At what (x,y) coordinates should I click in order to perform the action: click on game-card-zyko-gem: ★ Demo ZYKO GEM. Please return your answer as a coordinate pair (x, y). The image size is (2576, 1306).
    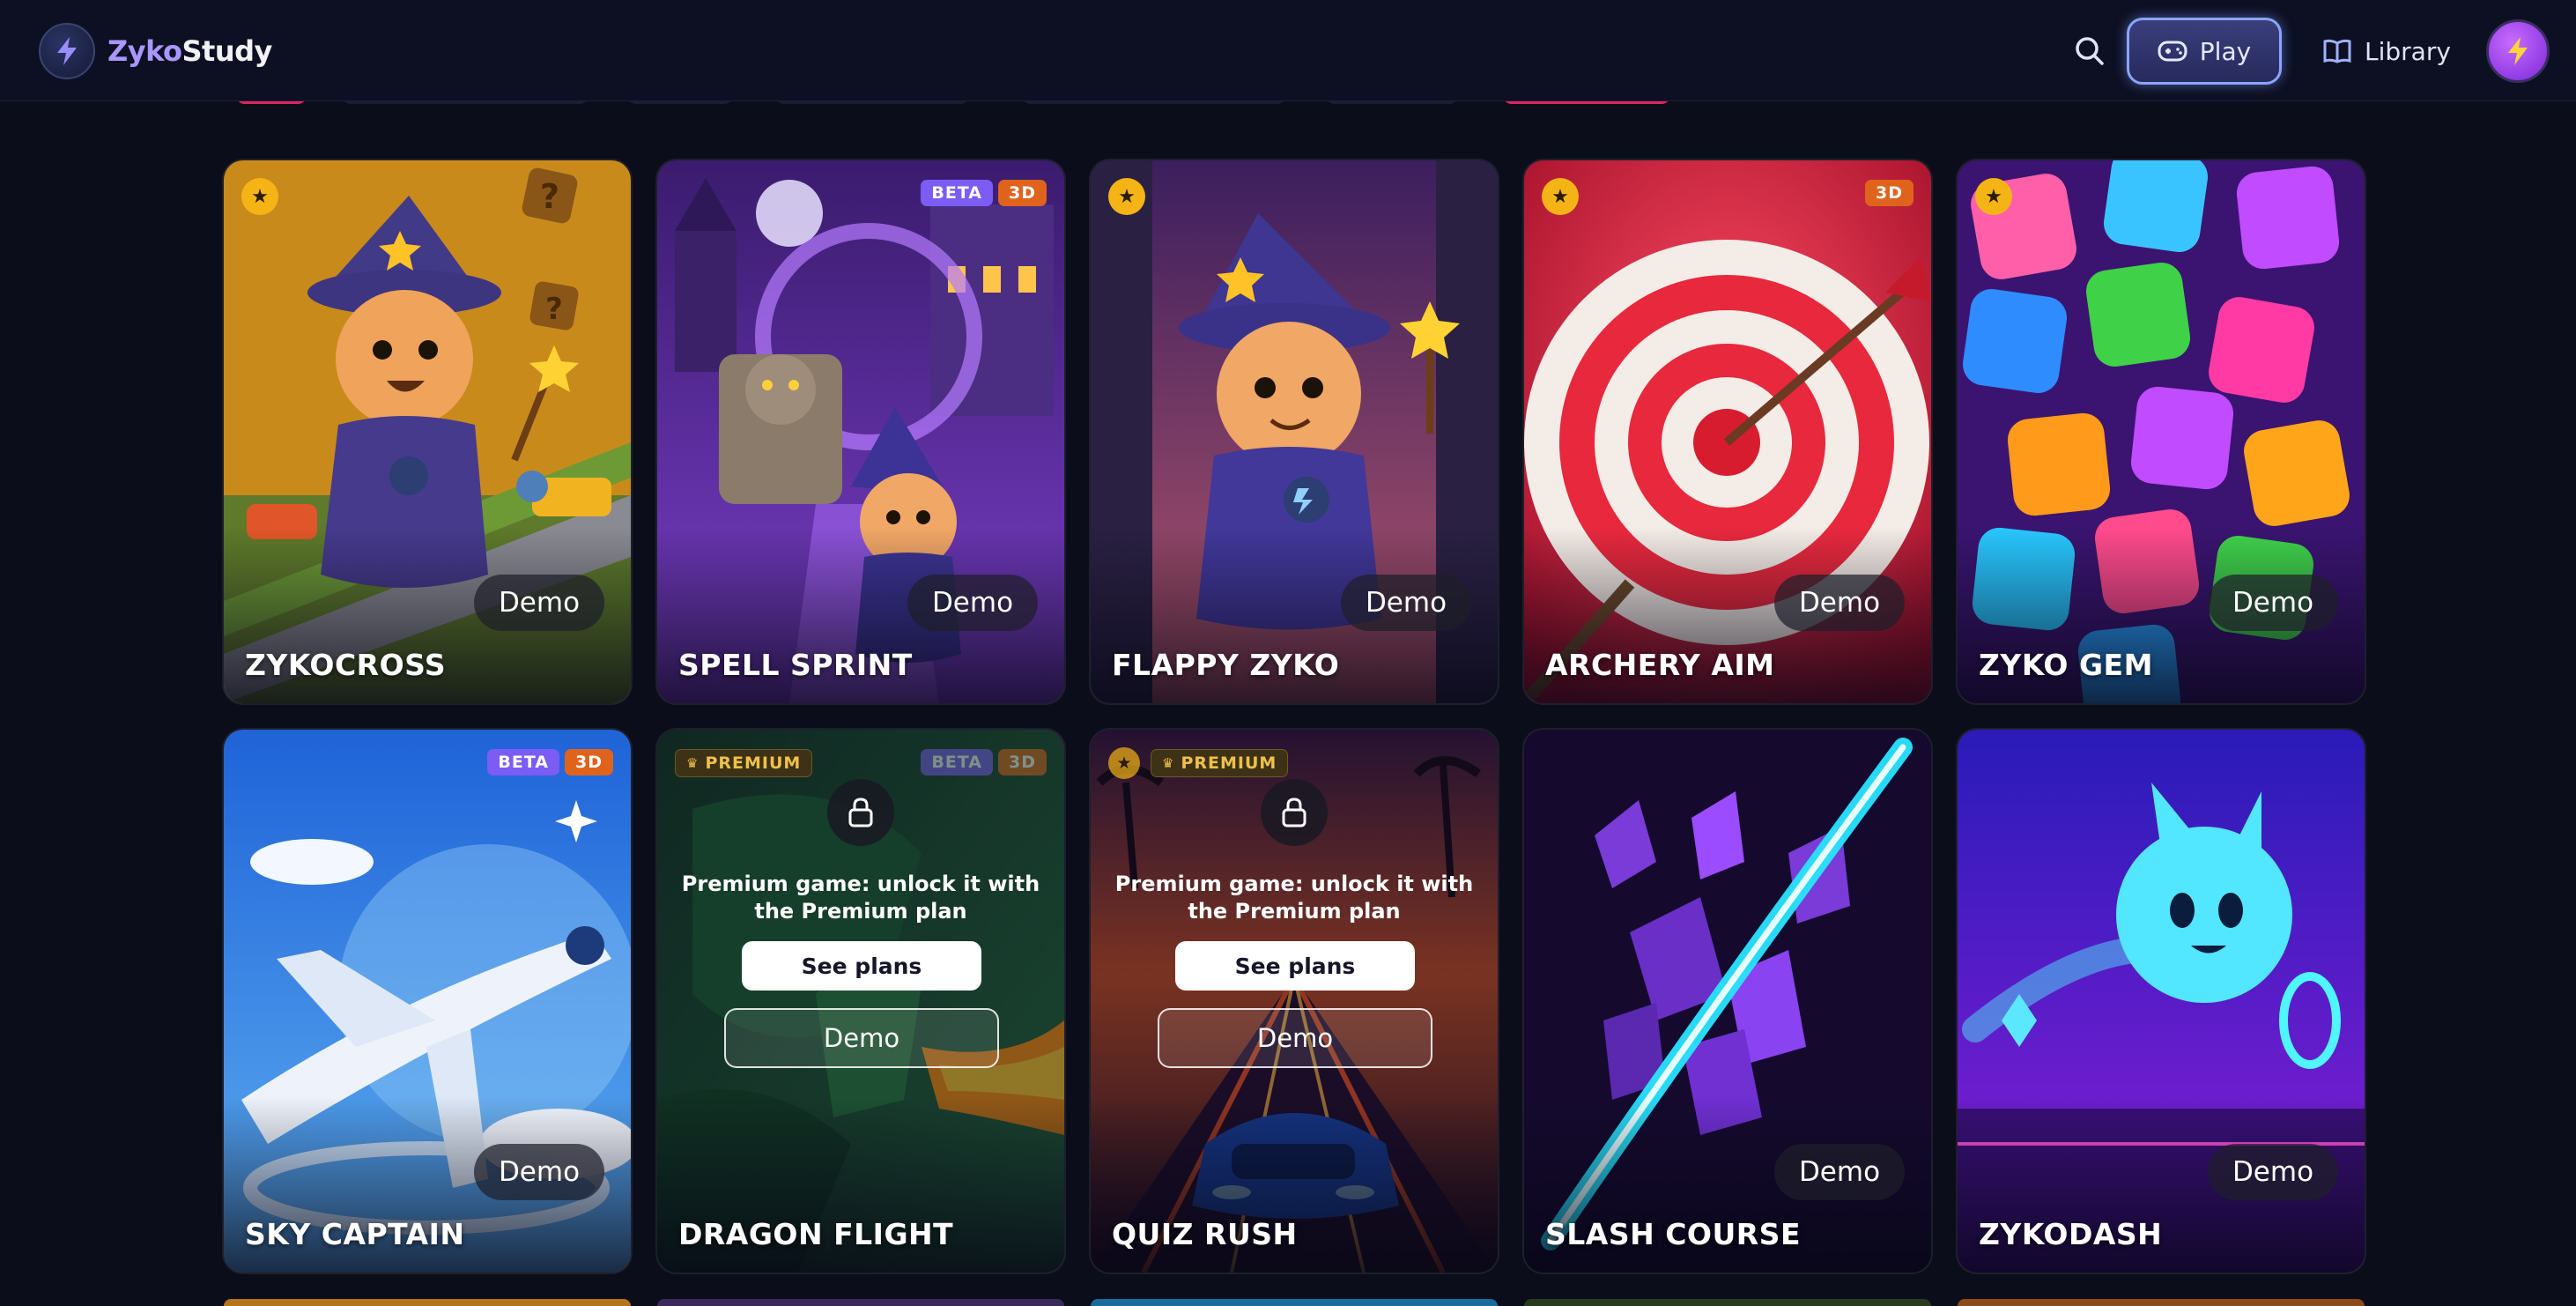
    Looking at the image, I should click on (2161, 431).